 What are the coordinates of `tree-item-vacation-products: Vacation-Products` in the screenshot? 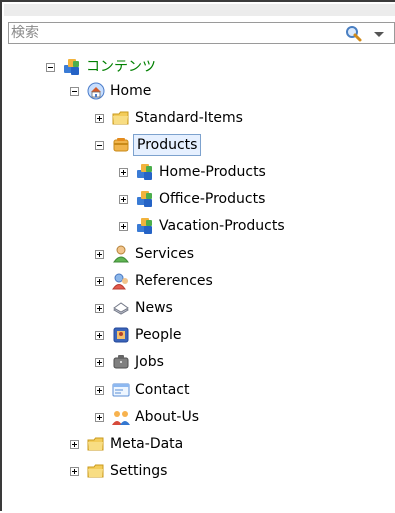 It's located at (203, 226).